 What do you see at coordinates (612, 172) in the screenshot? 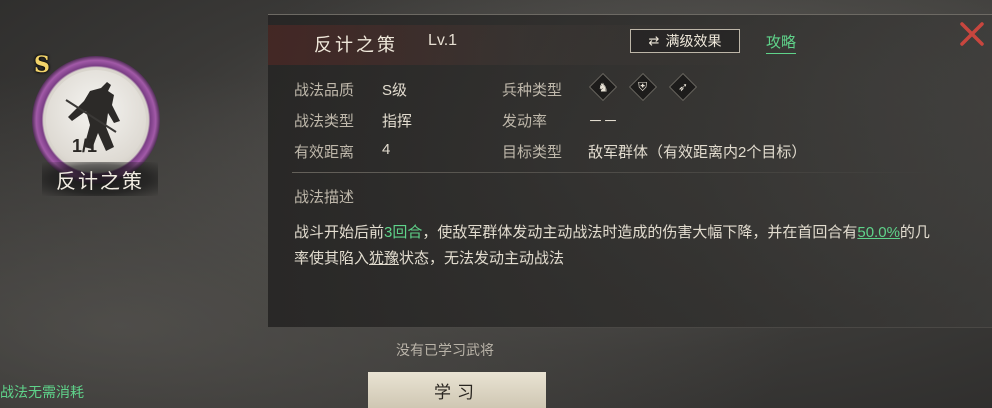
I see `divider` at bounding box center [612, 172].